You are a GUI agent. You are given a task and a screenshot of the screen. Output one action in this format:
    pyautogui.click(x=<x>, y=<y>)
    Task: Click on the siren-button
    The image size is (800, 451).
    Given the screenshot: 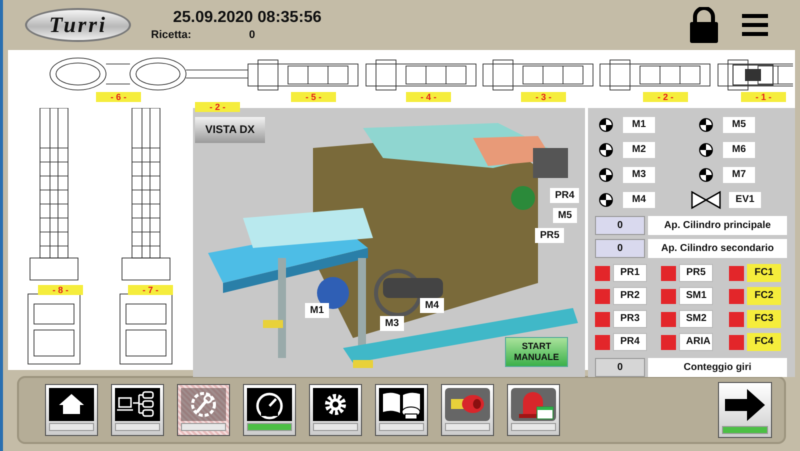 What is the action you would take?
    pyautogui.click(x=533, y=410)
    